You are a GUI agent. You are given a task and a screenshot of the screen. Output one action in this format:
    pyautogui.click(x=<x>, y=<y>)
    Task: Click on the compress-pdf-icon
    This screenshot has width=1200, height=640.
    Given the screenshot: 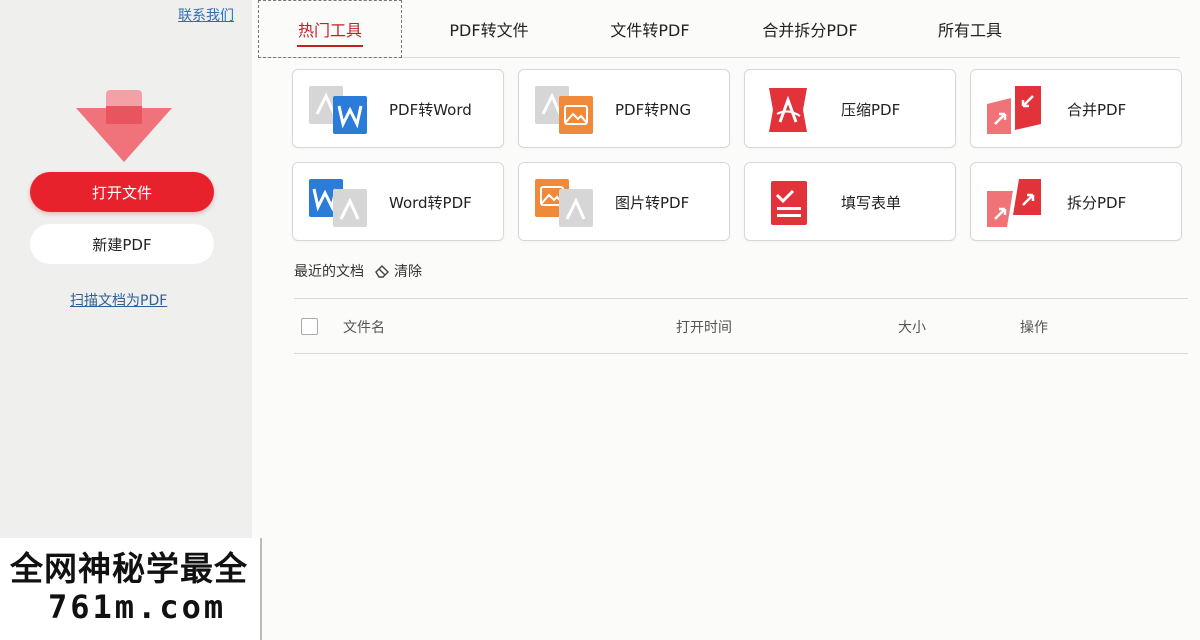 What is the action you would take?
    pyautogui.click(x=788, y=110)
    